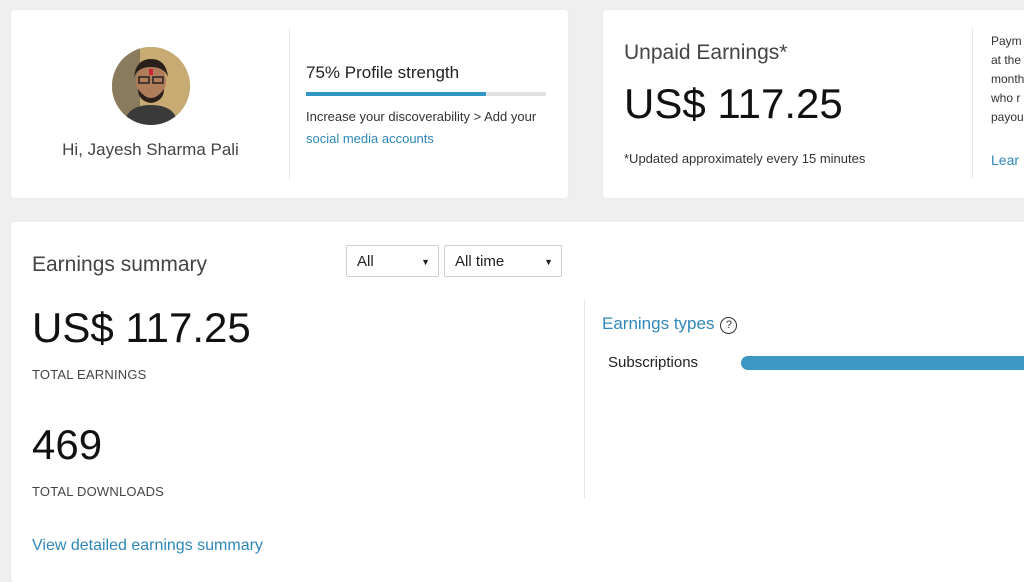 This screenshot has width=1024, height=582. Describe the element at coordinates (365, 261) in the screenshot. I see `content-type-value: All` at that location.